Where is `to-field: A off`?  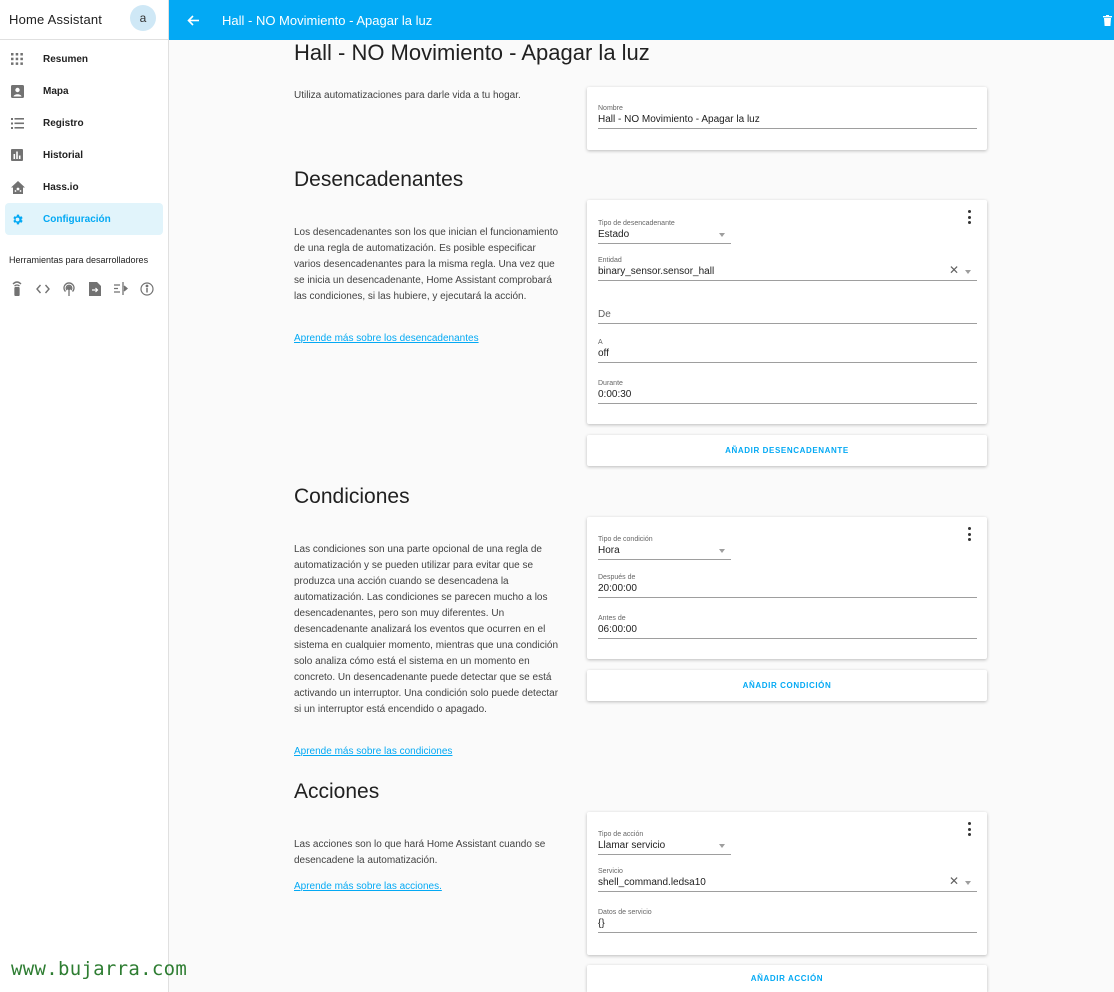 to-field: A off is located at coordinates (787, 351).